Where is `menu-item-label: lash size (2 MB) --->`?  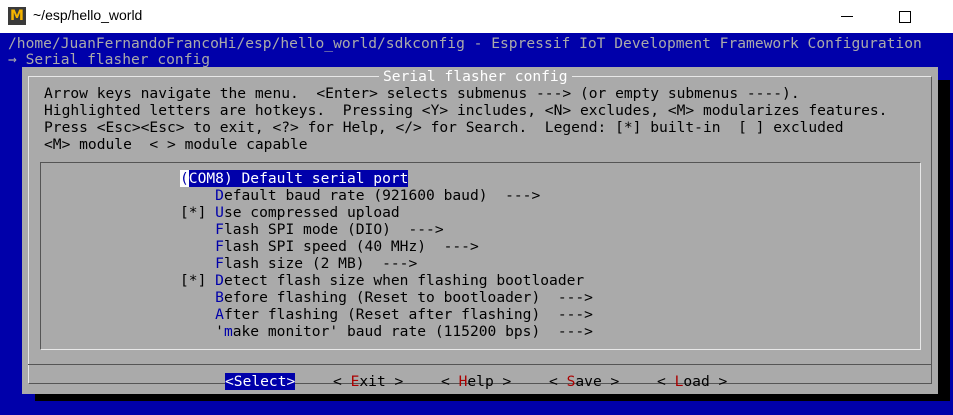 menu-item-label: lash size (2 MB) ---> is located at coordinates (320, 263).